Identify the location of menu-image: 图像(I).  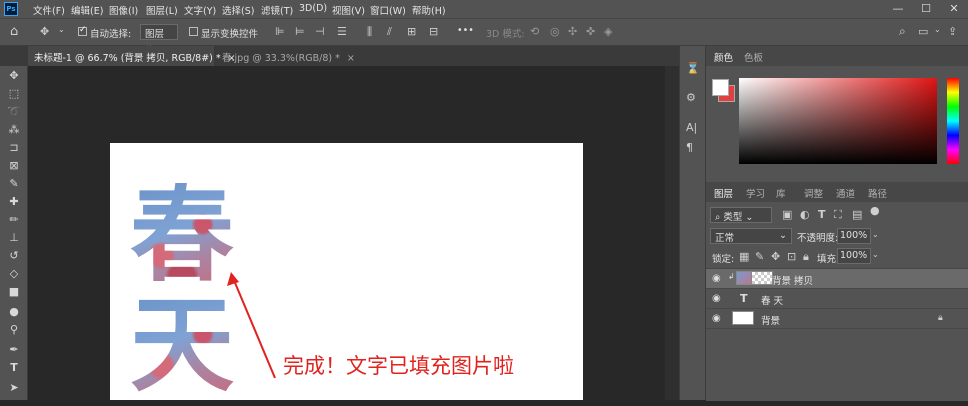
(123, 10).